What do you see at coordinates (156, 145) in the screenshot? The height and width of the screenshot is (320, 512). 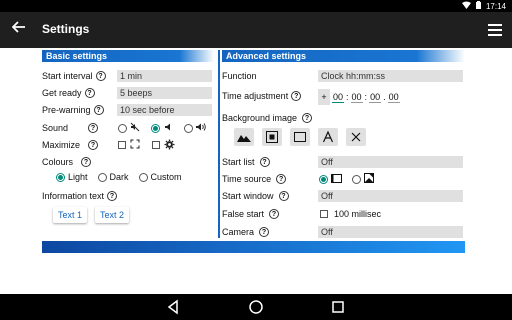 I see `settings-checkbox` at bounding box center [156, 145].